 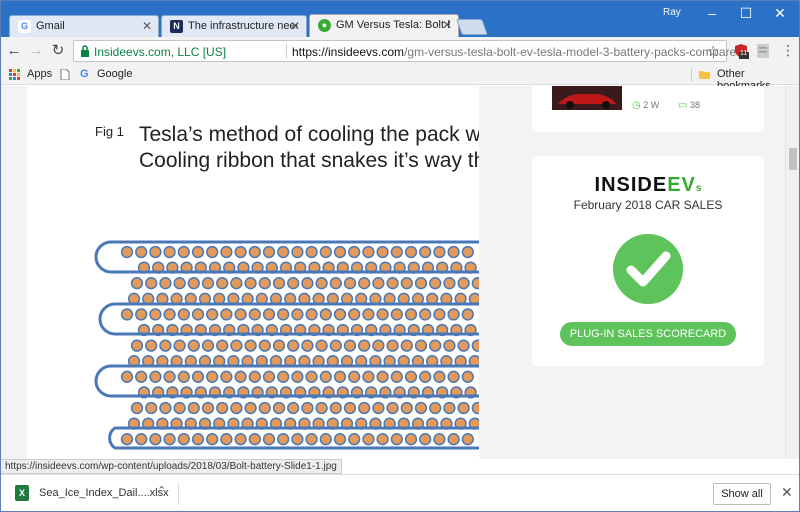 I want to click on logo-inside: INSIDE, so click(x=631, y=185).